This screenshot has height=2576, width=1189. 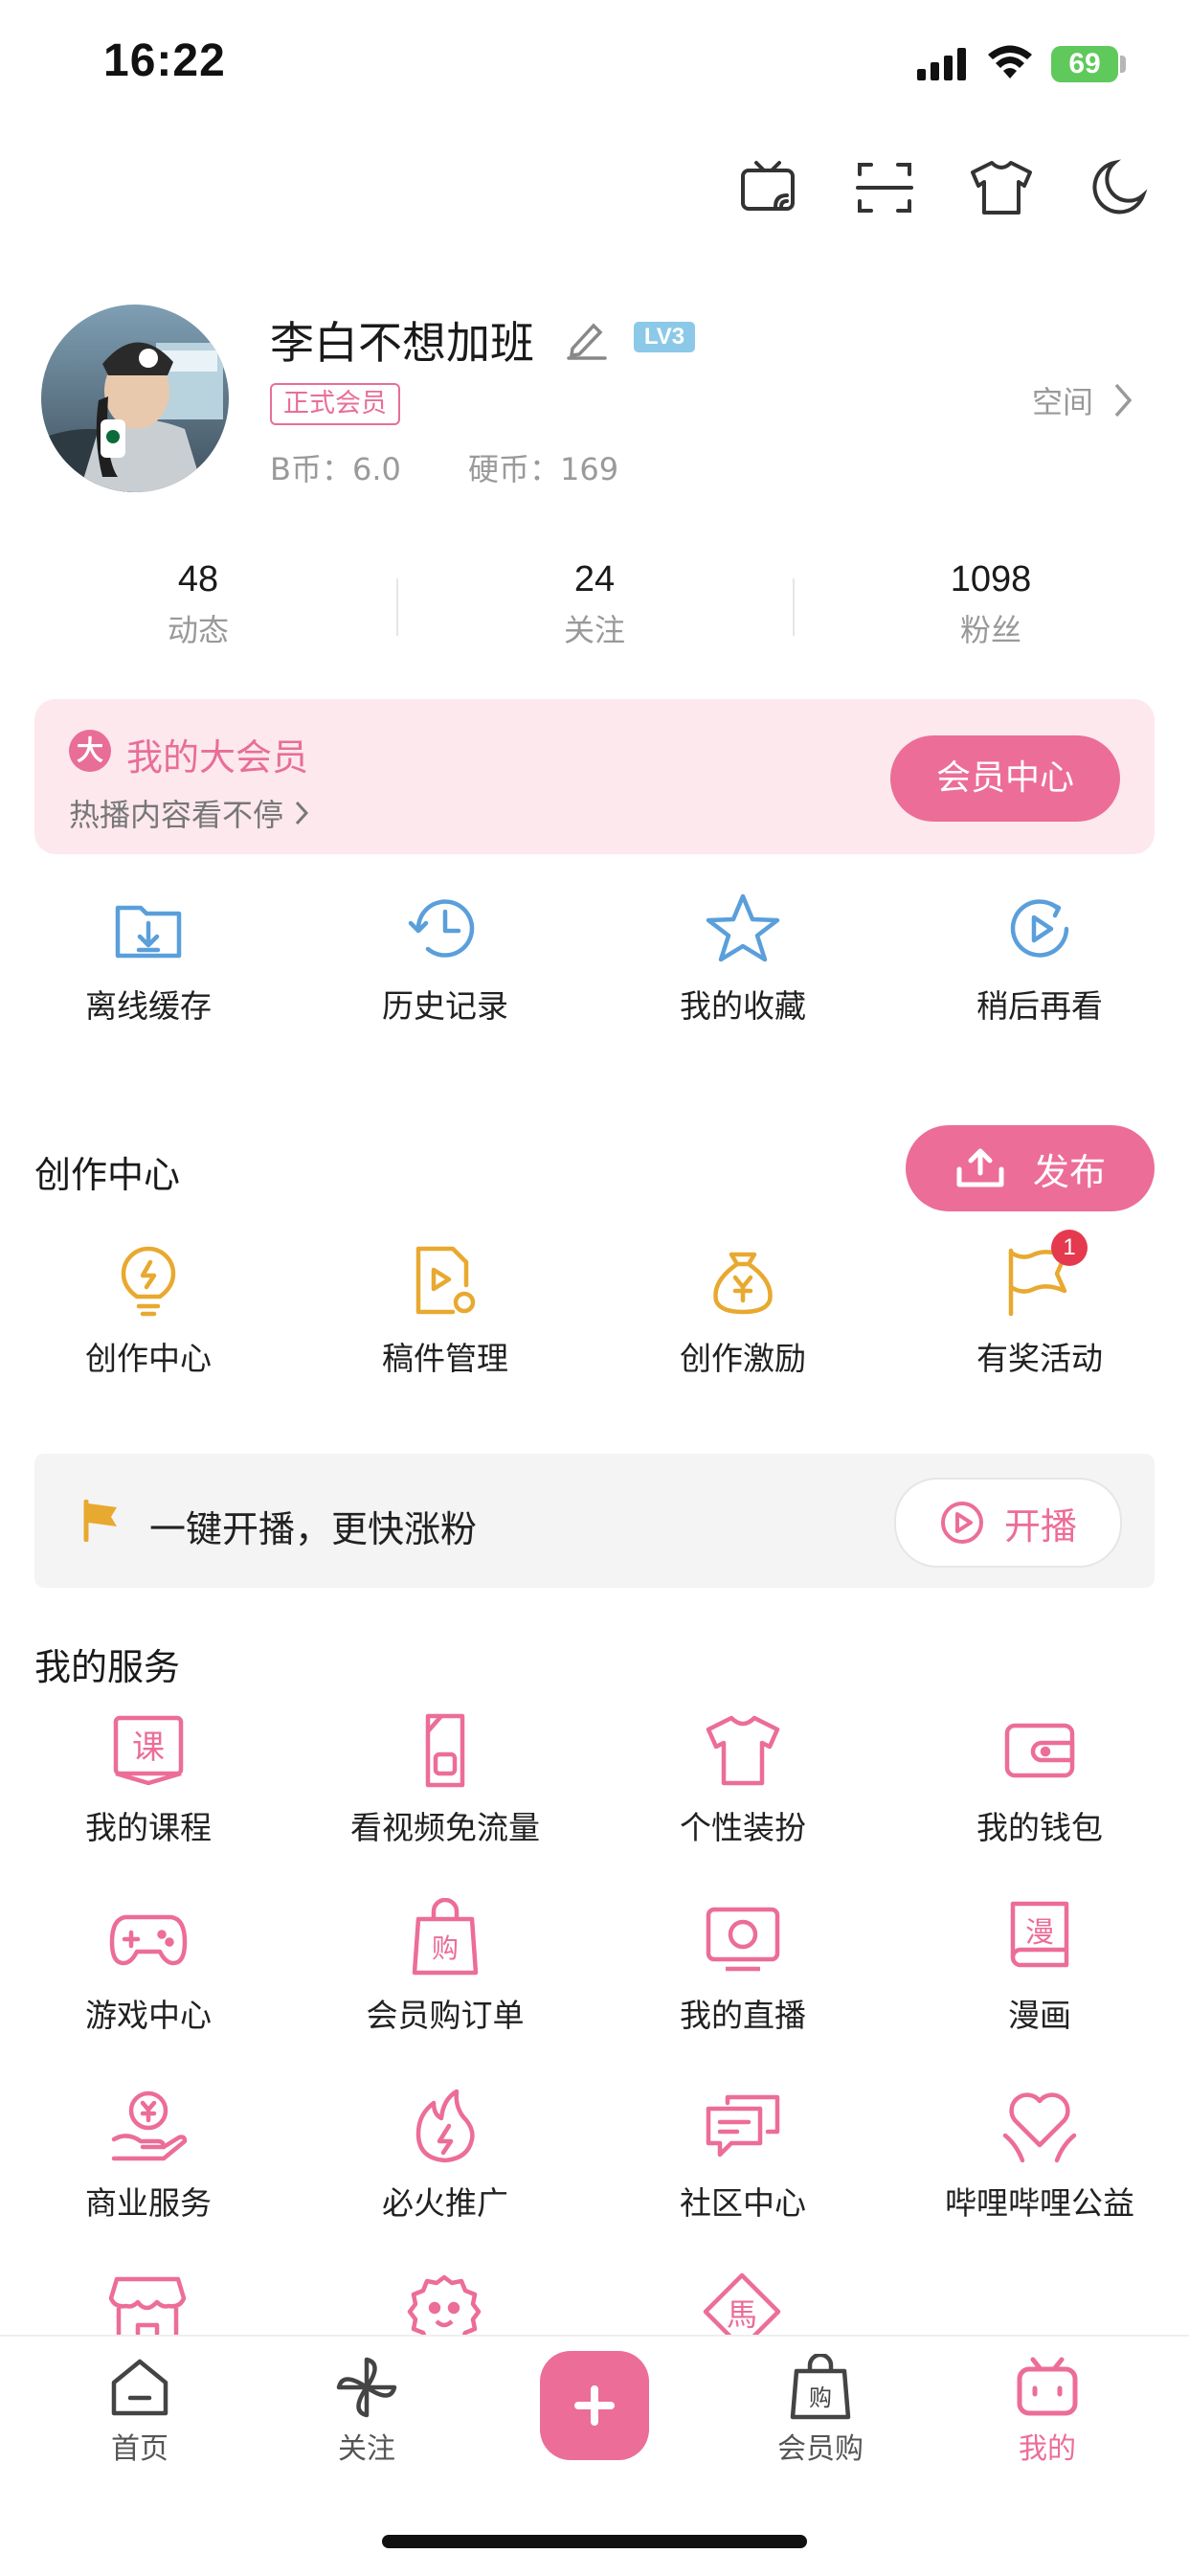 I want to click on service-comic: 漫 漫画, so click(x=1039, y=1967).